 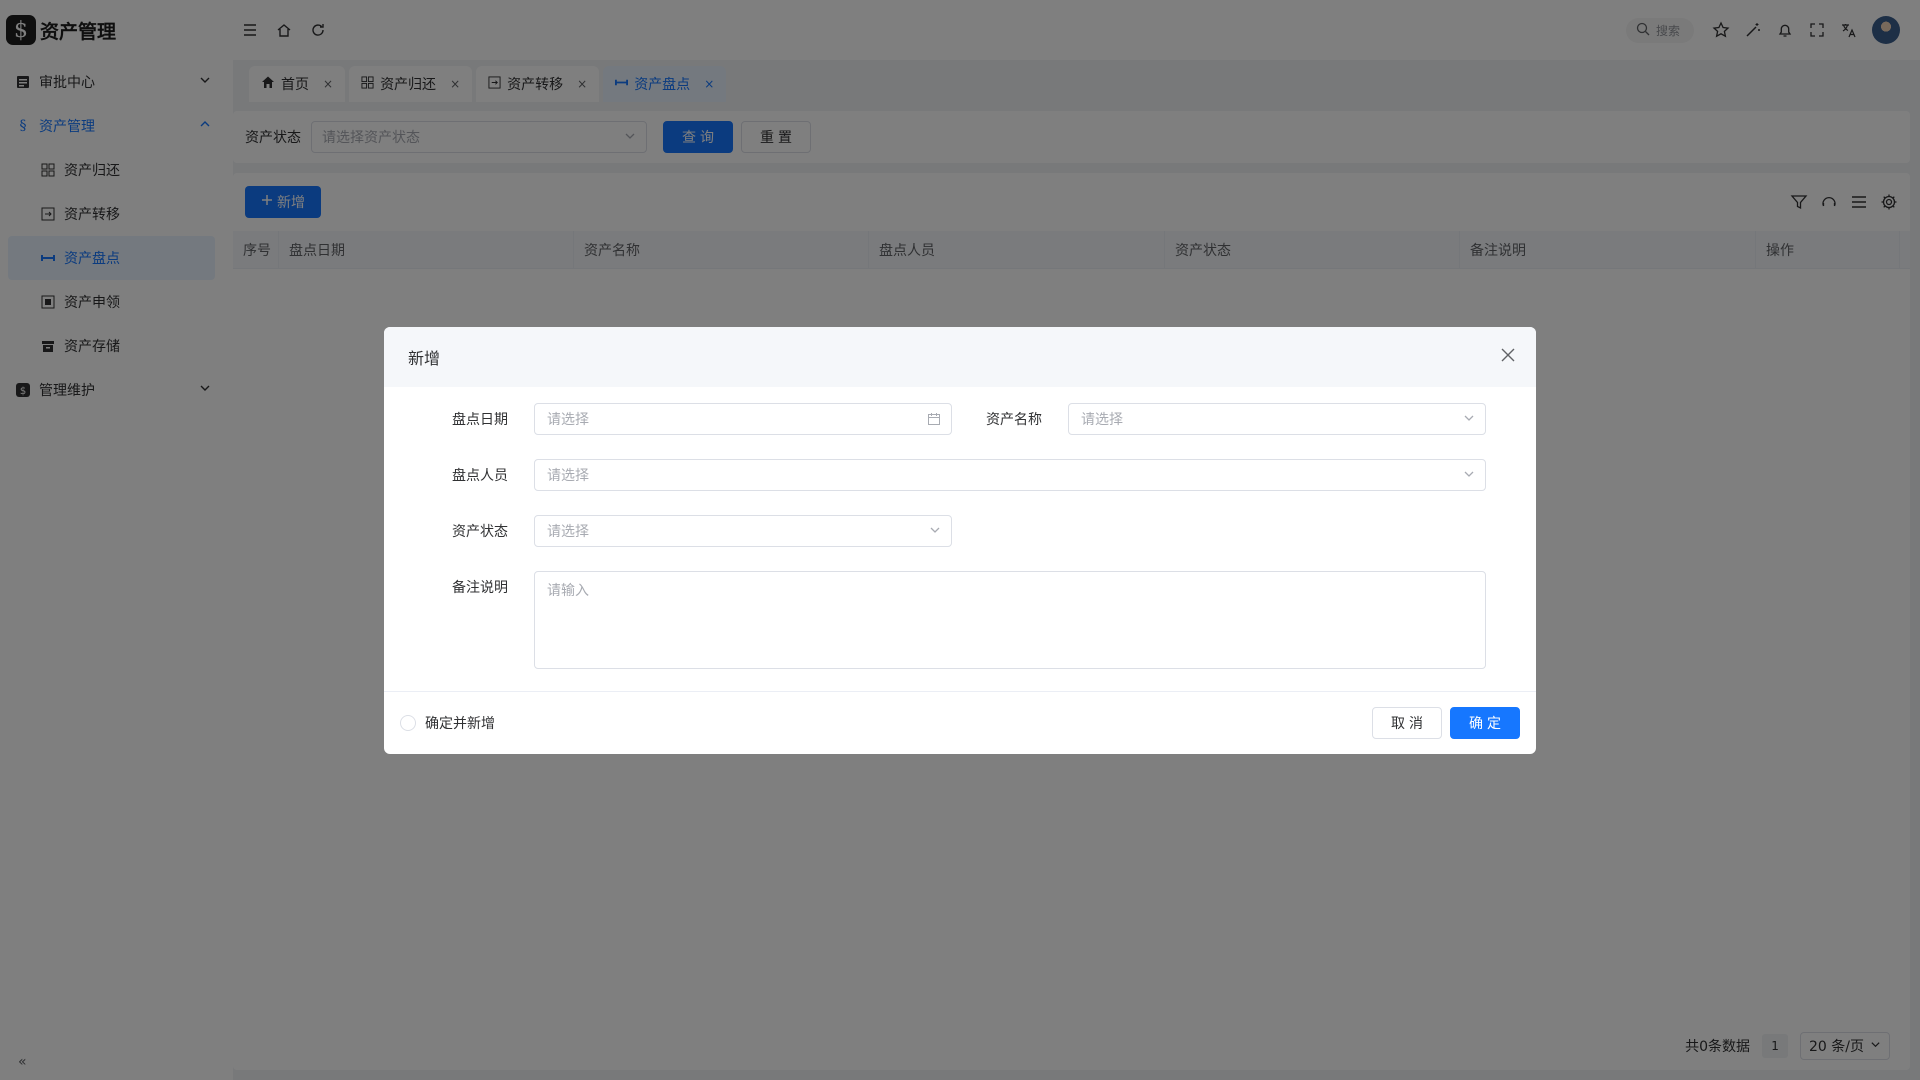 I want to click on close-icon, so click(x=1509, y=356).